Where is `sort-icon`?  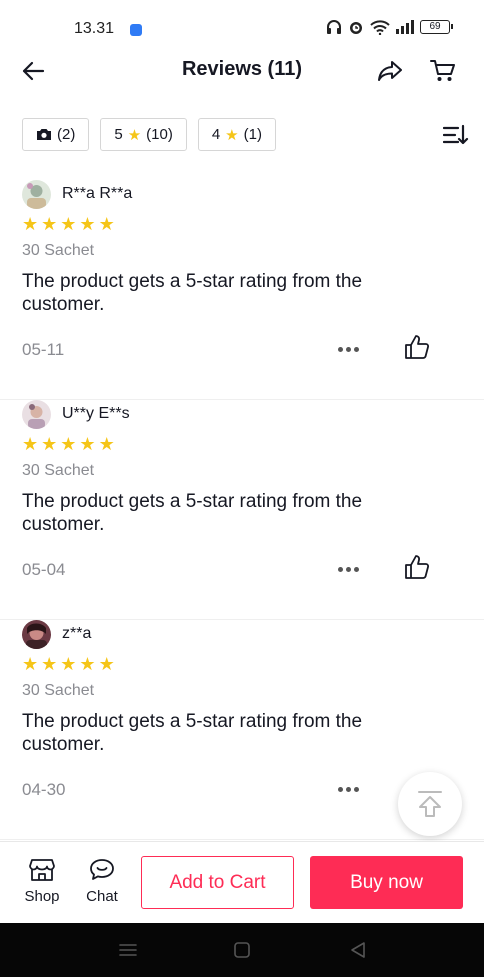
sort-icon is located at coordinates (456, 134).